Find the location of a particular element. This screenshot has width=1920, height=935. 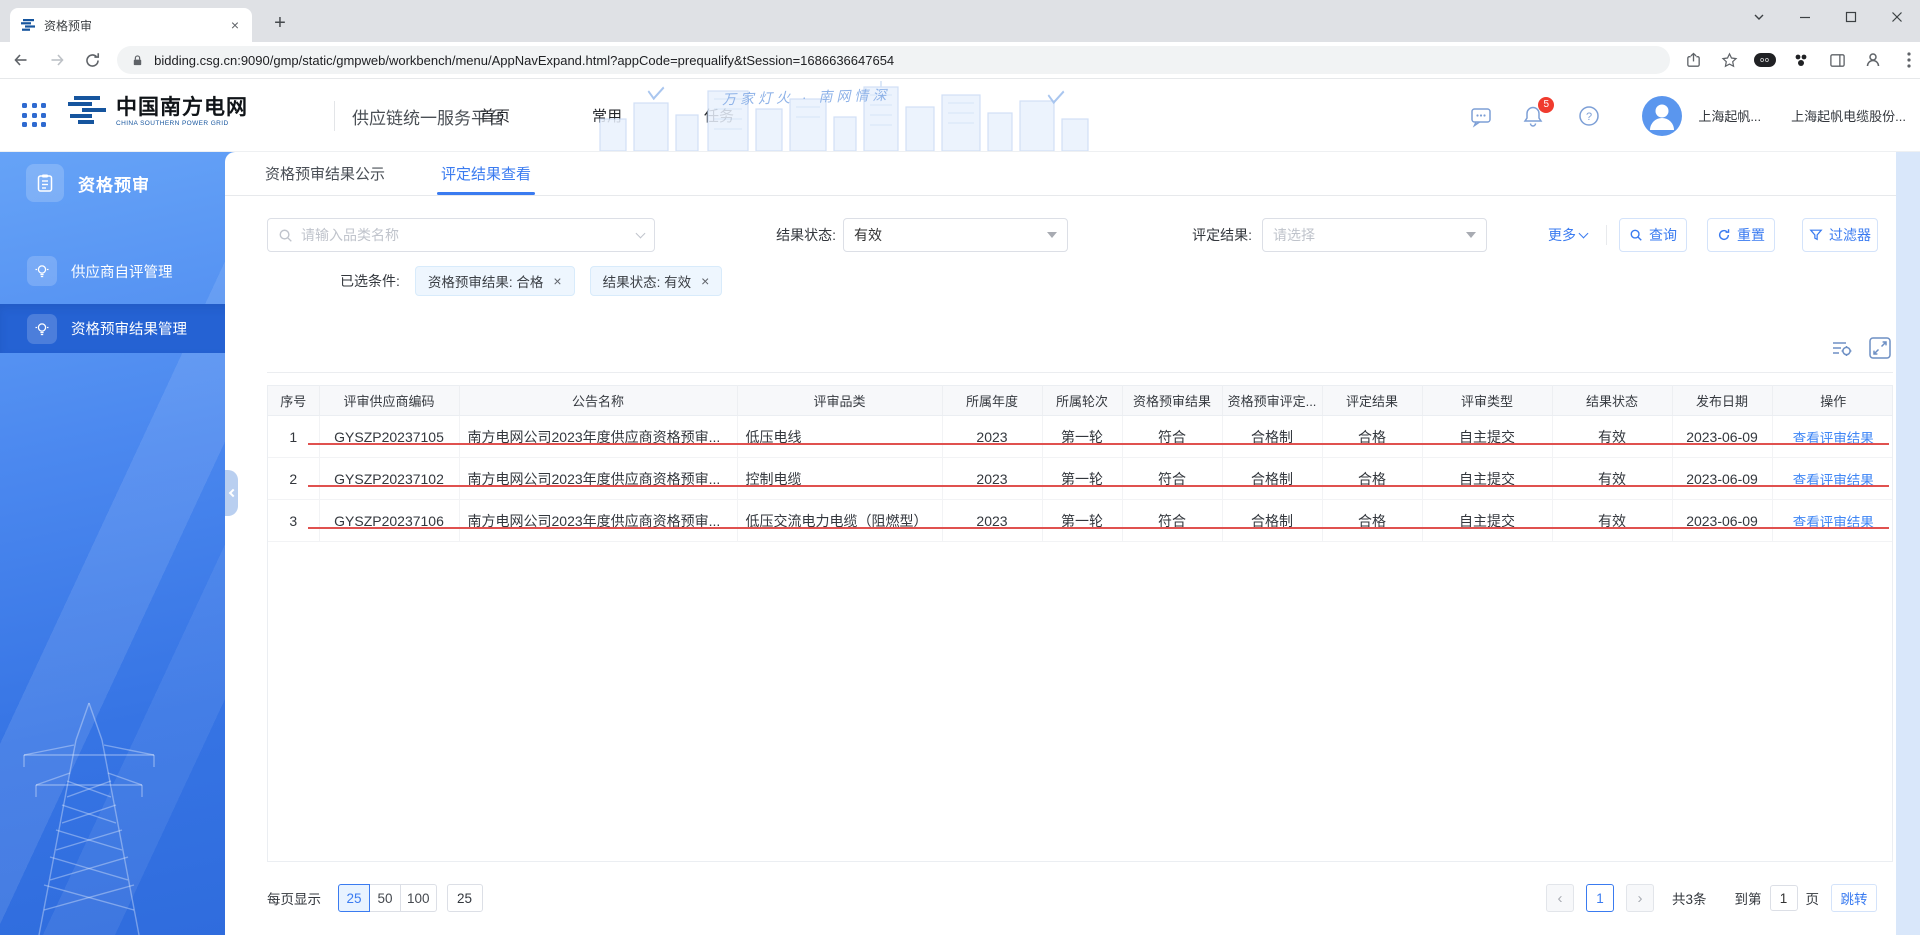

new-tab-button: + is located at coordinates (280, 23).